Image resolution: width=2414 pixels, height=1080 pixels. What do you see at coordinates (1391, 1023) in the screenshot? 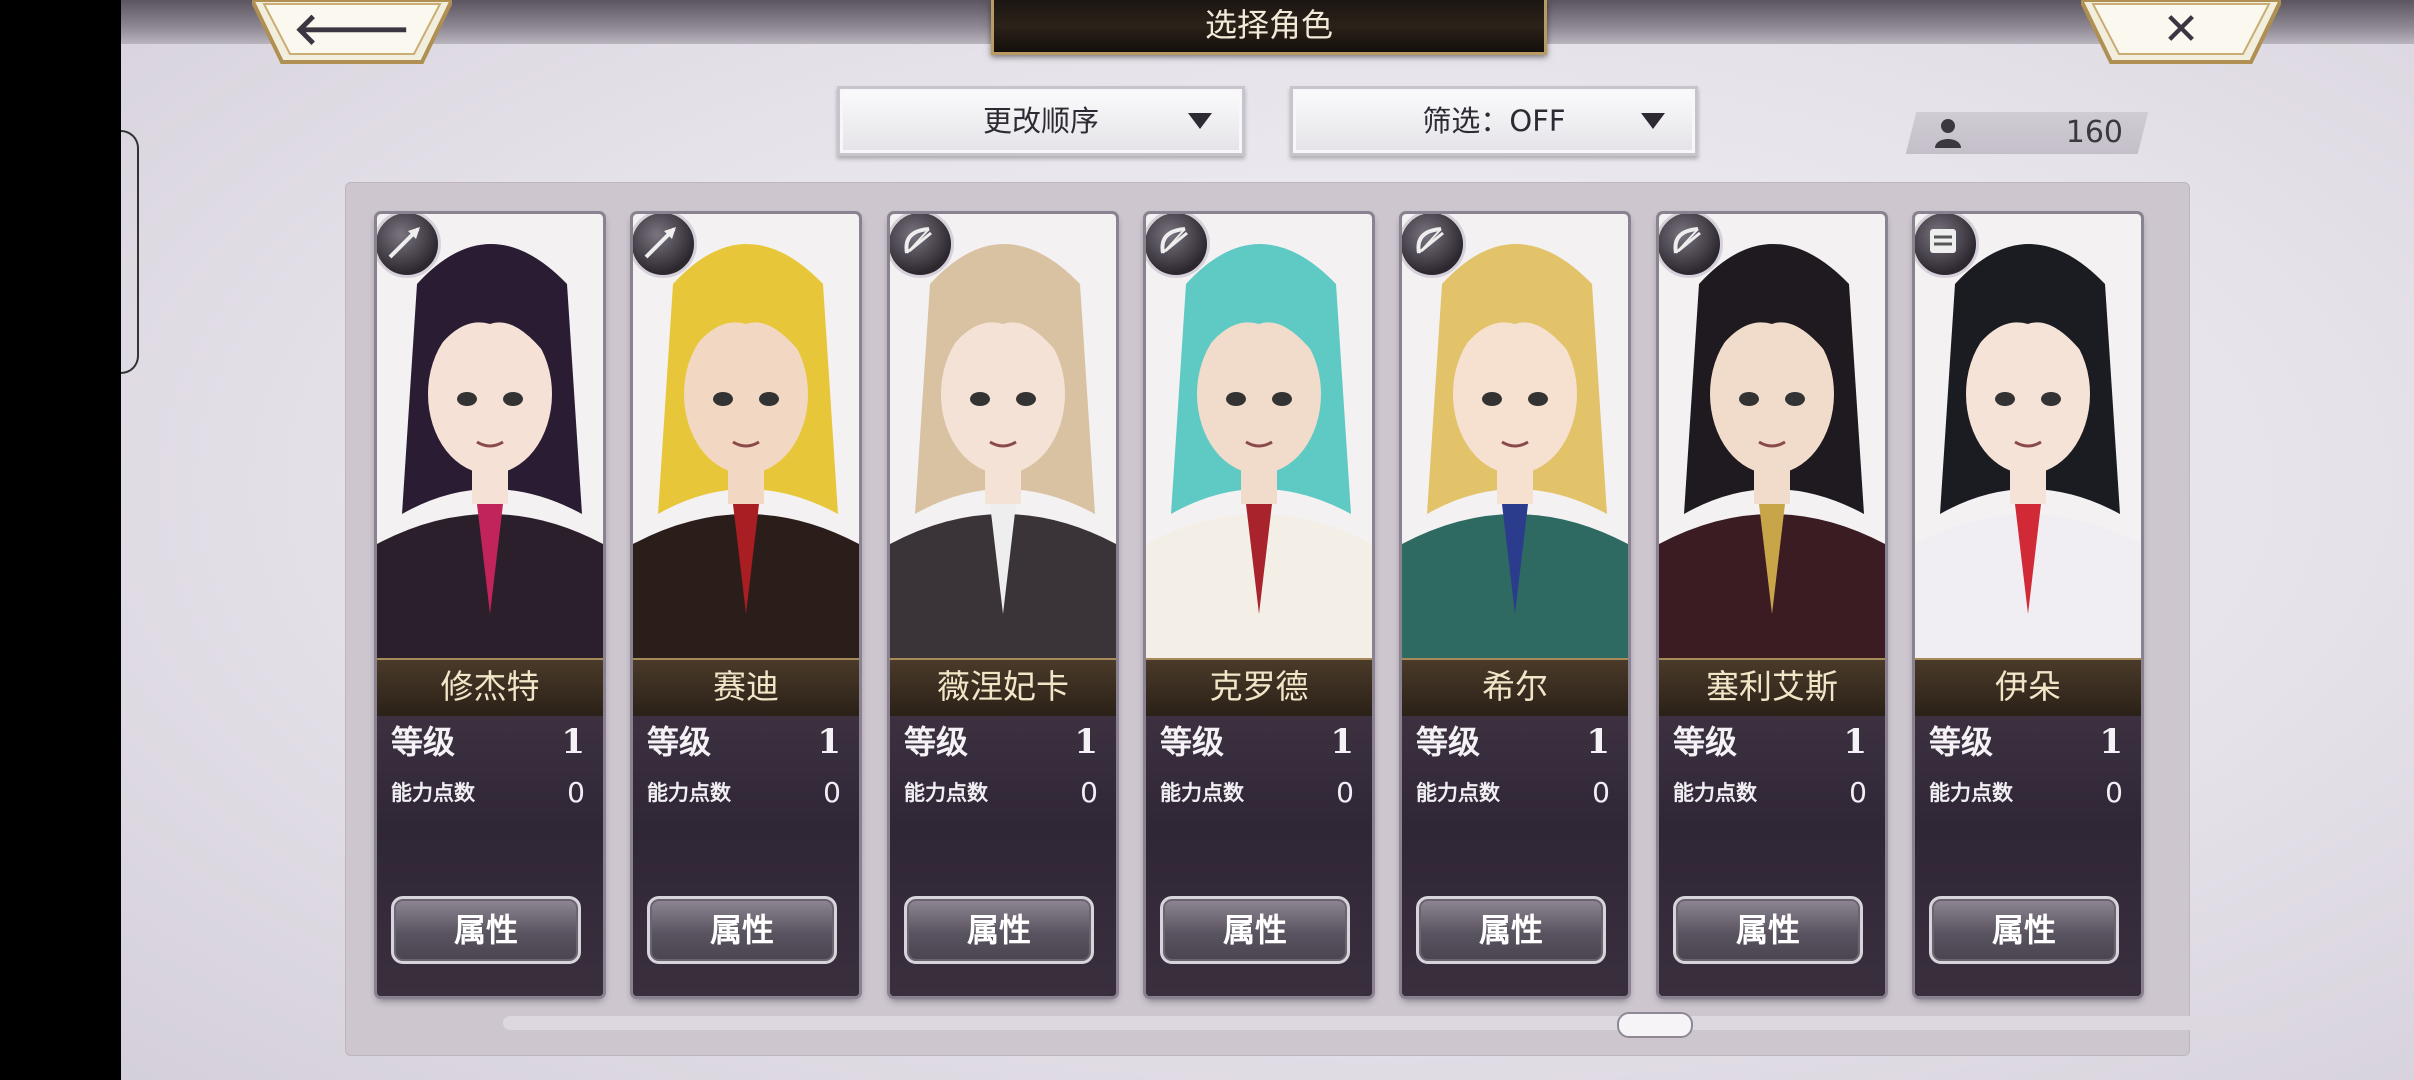
I see `horizontal-scrollbar` at bounding box center [1391, 1023].